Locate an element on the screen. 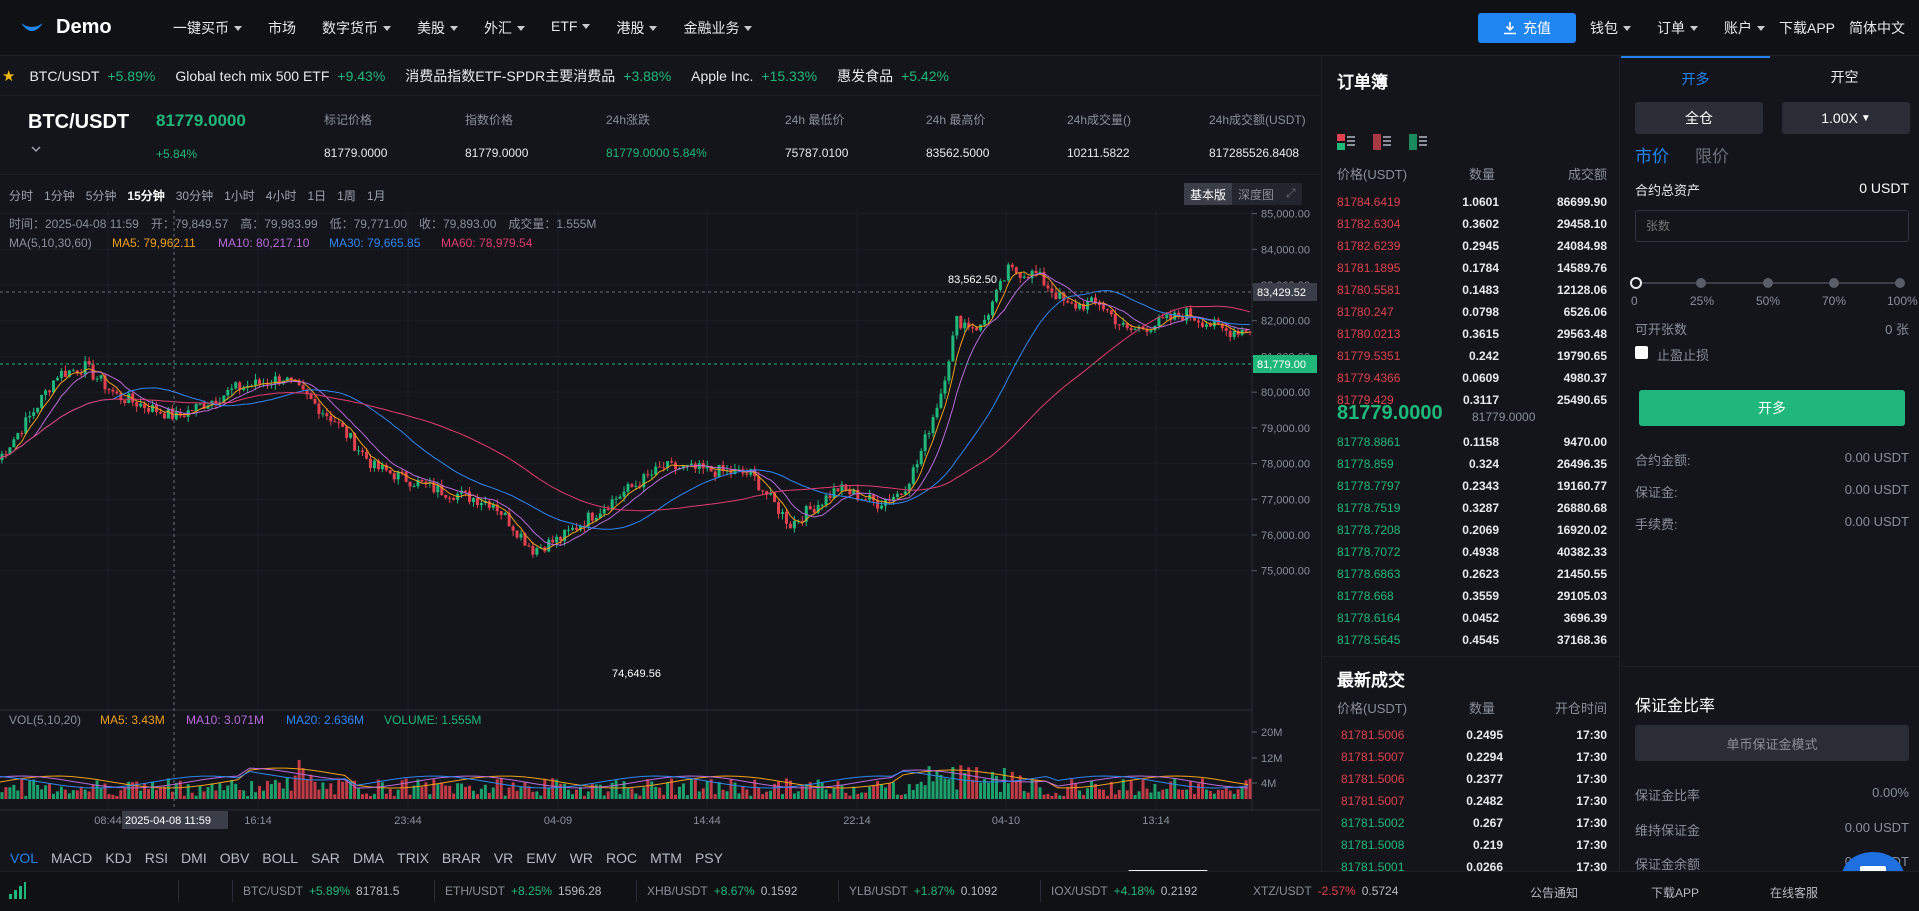 This screenshot has width=1919, height=911. indicator-vr: VR is located at coordinates (503, 858).